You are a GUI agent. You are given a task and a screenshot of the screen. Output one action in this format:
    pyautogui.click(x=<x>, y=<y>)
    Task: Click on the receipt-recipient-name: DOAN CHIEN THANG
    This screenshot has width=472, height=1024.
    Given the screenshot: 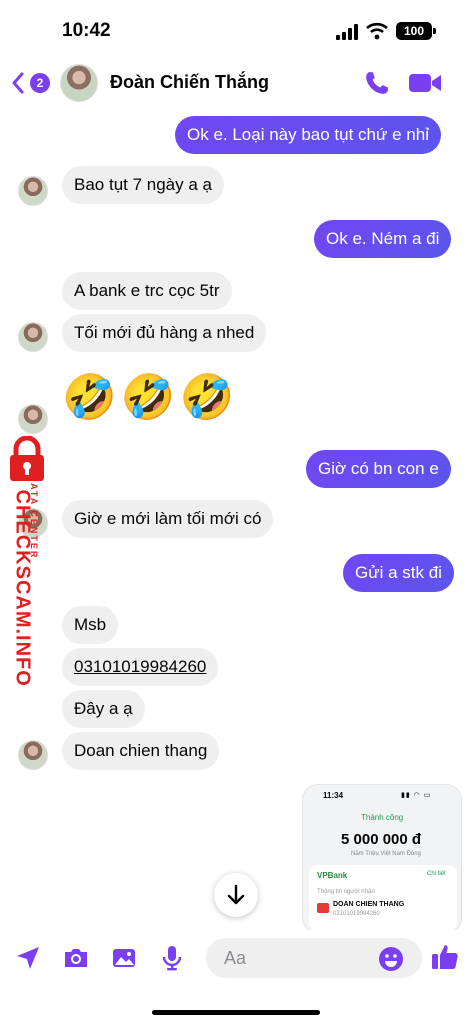 What is the action you would take?
    pyautogui.click(x=369, y=904)
    